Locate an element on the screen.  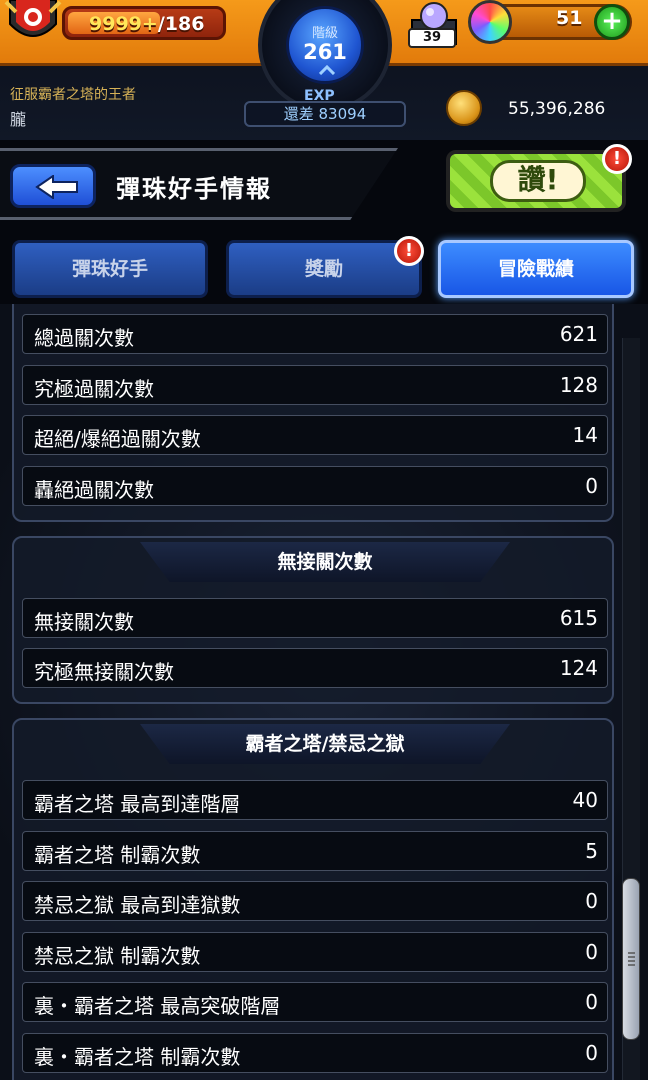
stat-label: 霸者之塔 制霸次數 is located at coordinates (117, 855).